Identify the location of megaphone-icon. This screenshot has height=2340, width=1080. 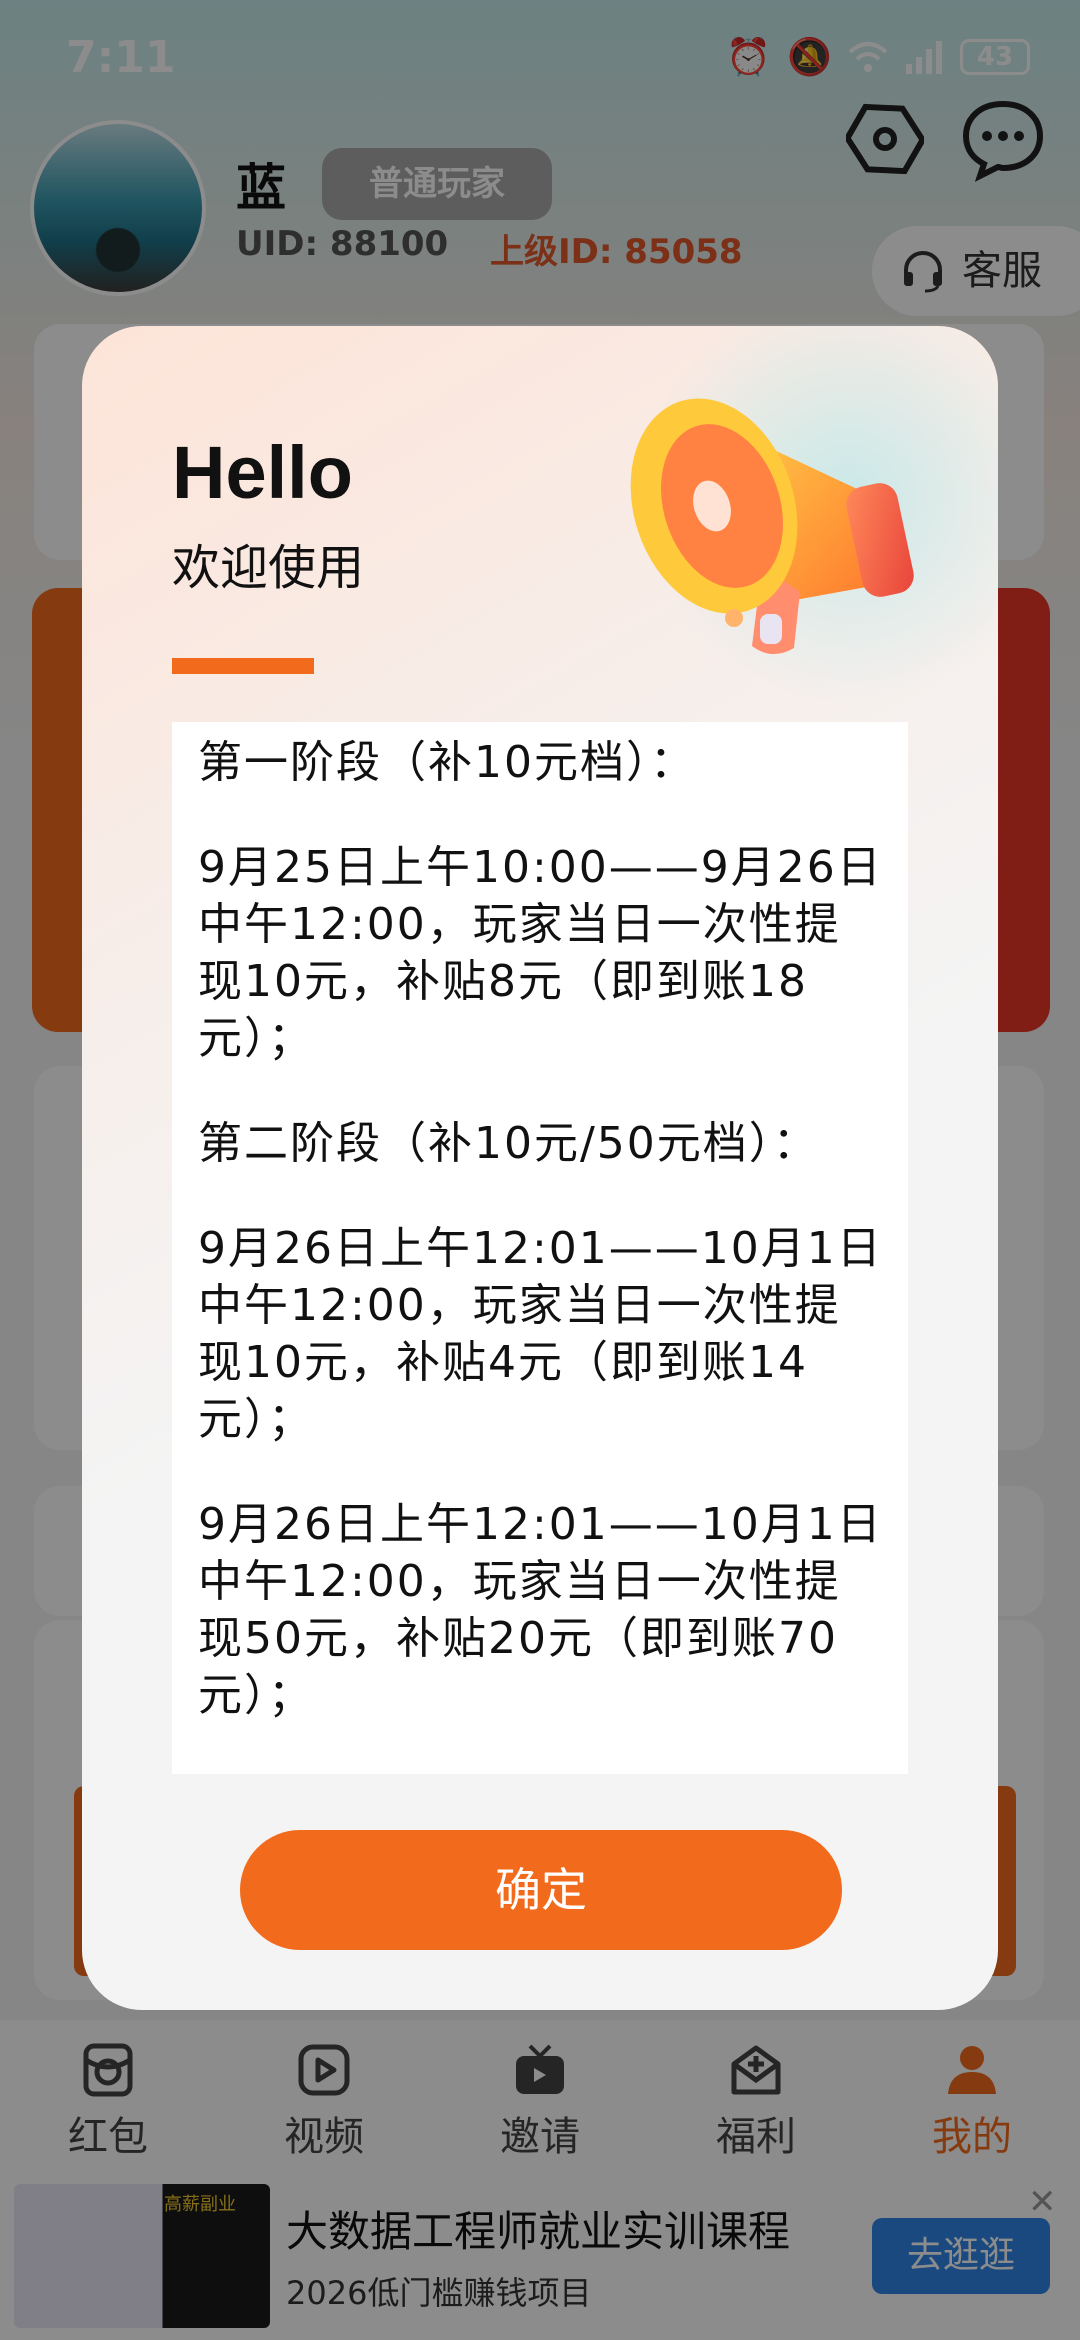
(772, 526).